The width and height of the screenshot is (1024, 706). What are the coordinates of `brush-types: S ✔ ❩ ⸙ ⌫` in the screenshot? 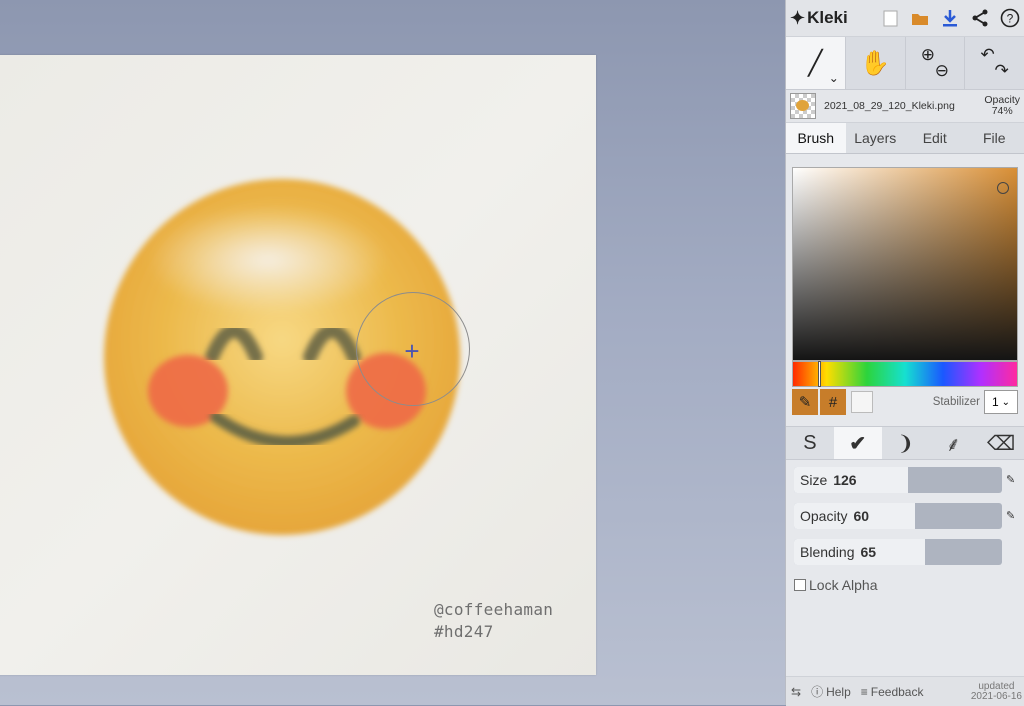 It's located at (905, 443).